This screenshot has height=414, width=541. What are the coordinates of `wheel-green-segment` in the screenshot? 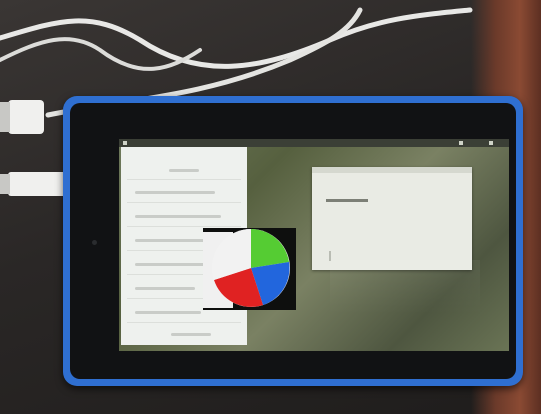 It's located at (270, 248).